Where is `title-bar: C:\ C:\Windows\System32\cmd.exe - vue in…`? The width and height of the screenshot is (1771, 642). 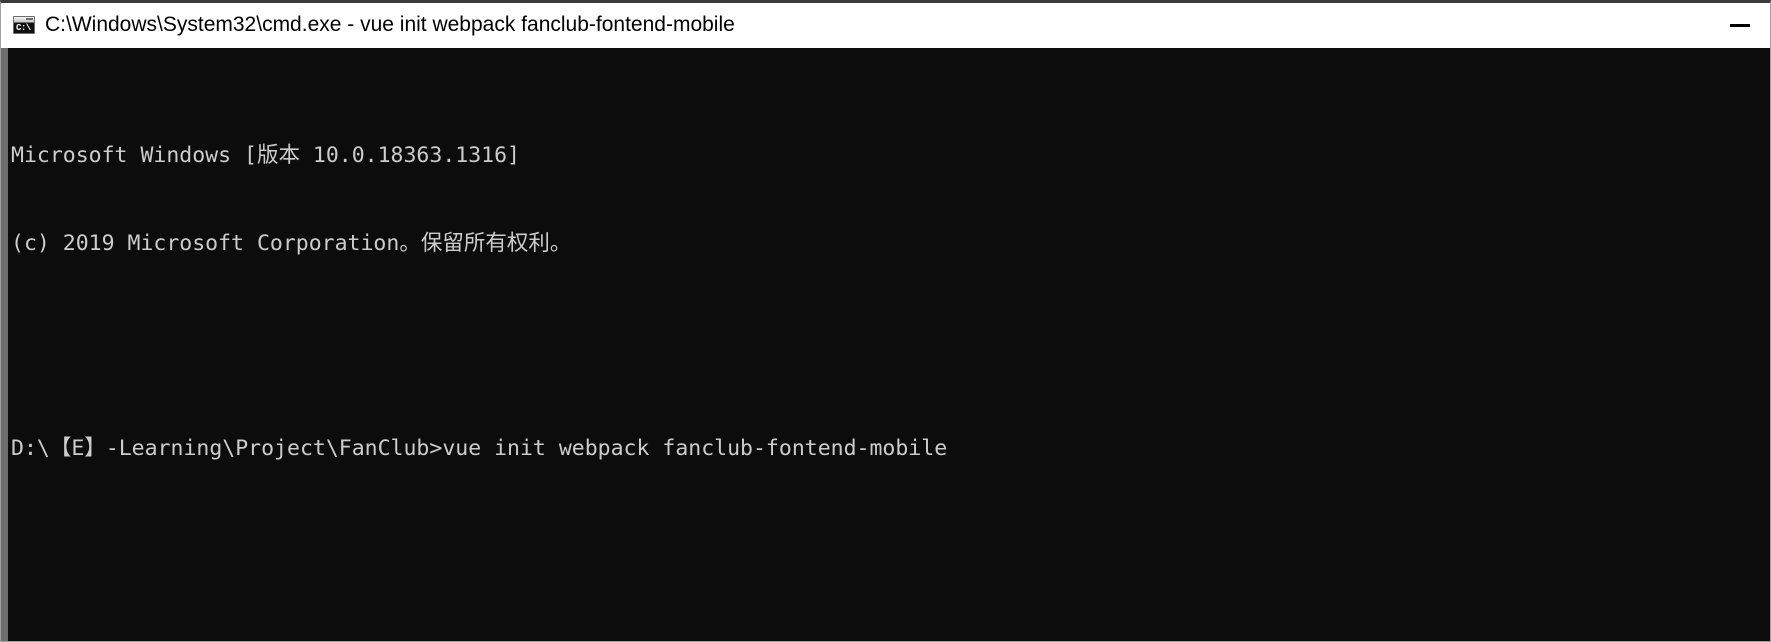 title-bar: C:\ C:\Windows\System32\cmd.exe - vue in… is located at coordinates (885, 25).